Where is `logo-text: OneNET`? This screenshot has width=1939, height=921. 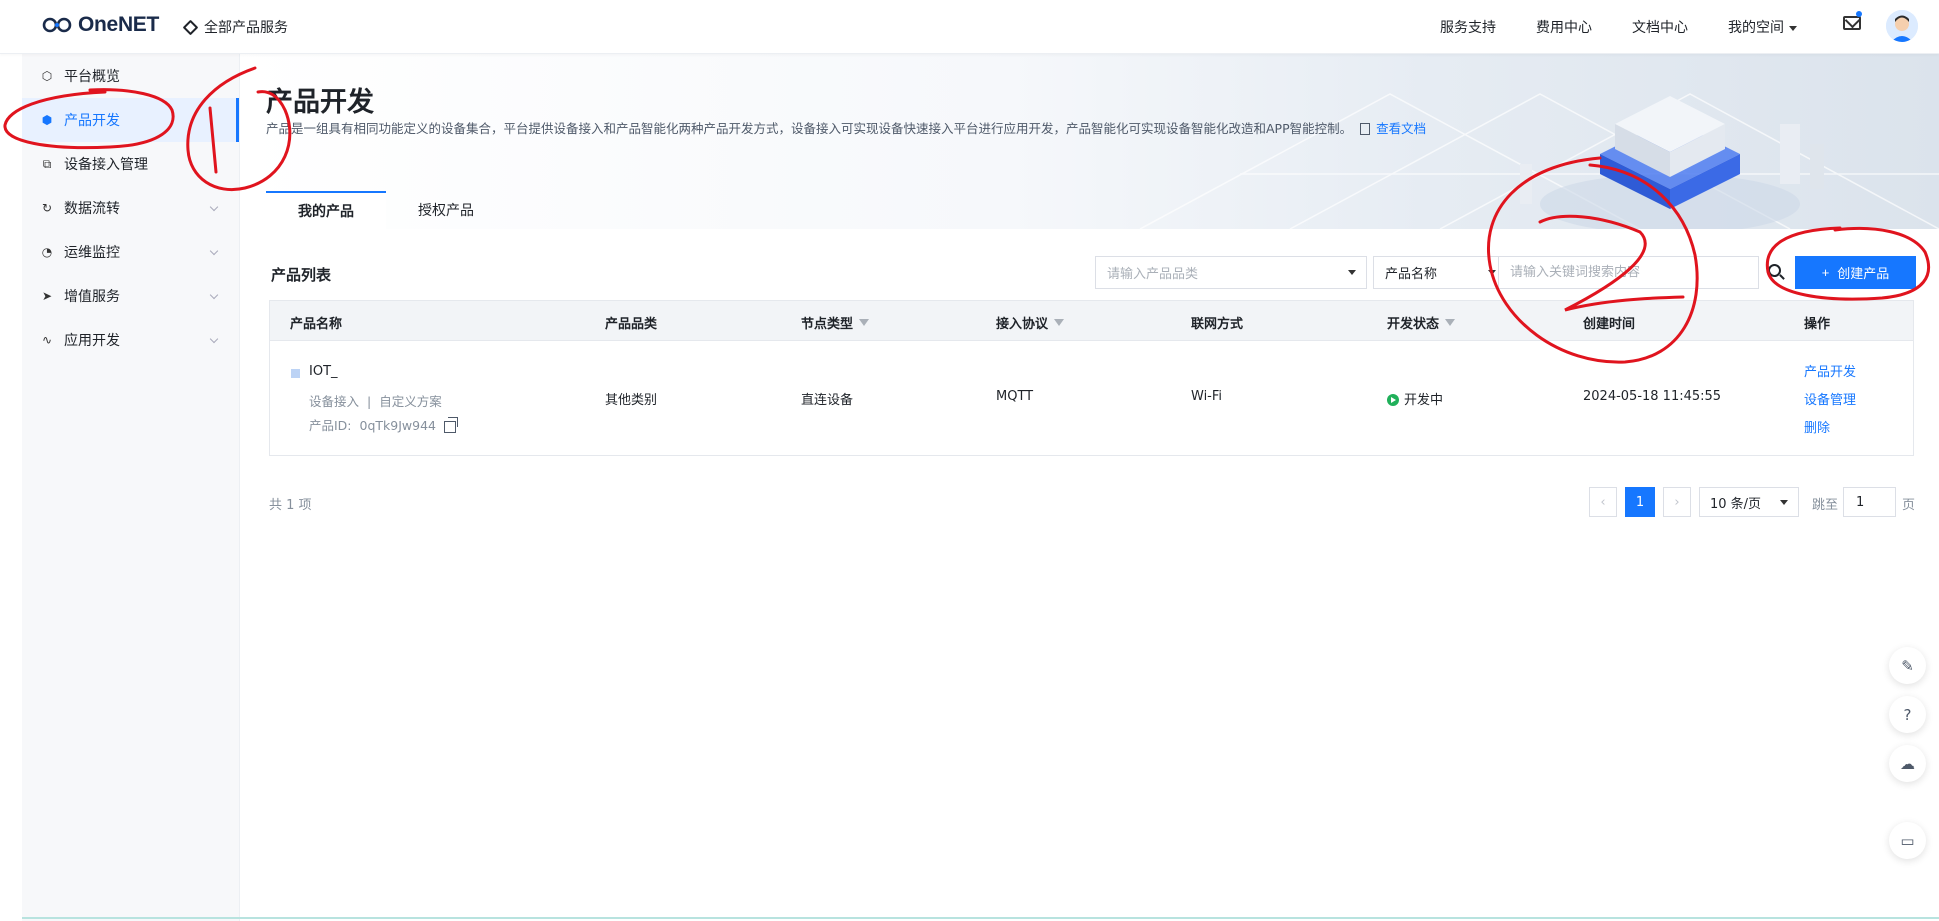
logo-text: OneNET is located at coordinates (119, 24).